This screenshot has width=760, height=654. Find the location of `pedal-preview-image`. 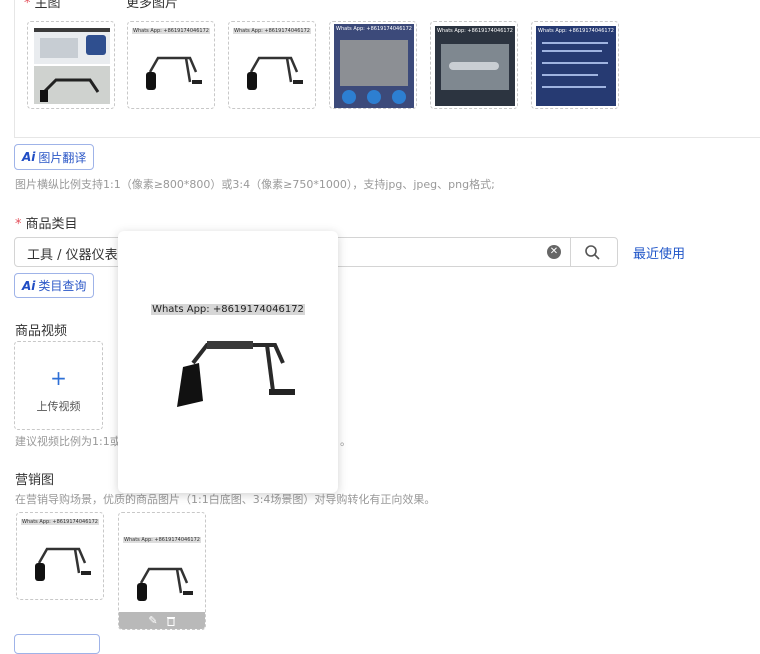

pedal-preview-image is located at coordinates (236, 374).